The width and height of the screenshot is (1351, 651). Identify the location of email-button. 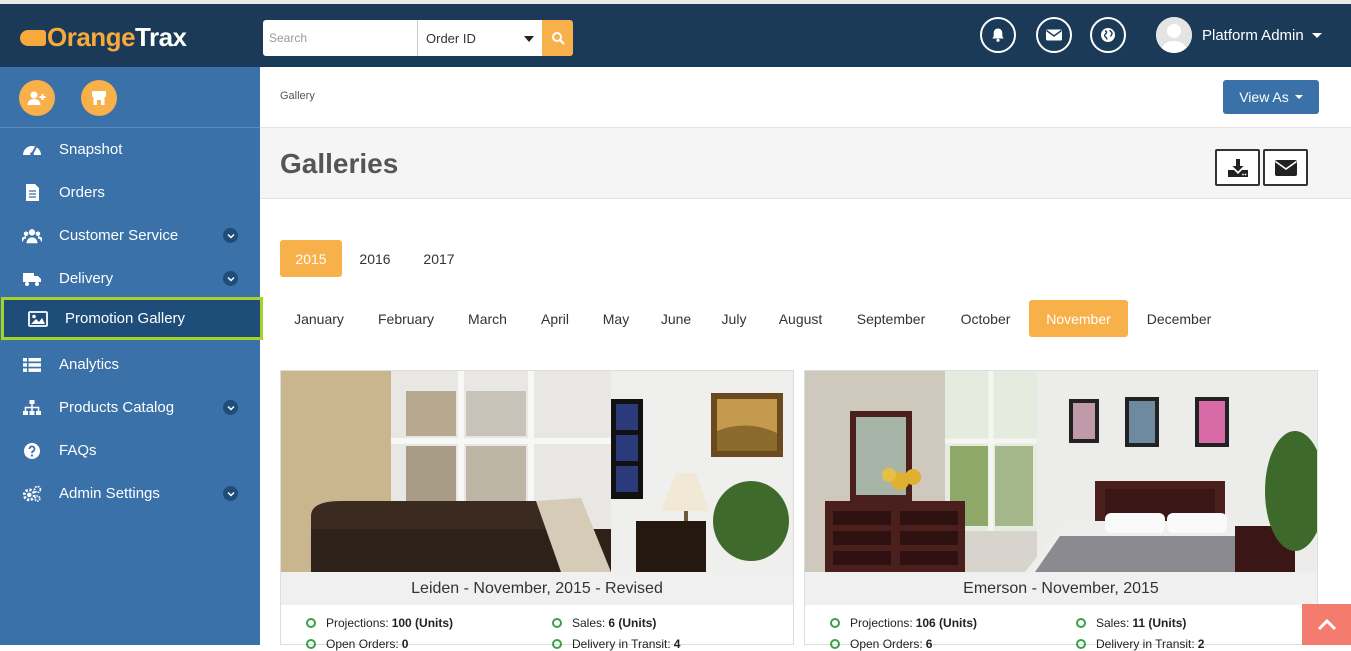
(1285, 167).